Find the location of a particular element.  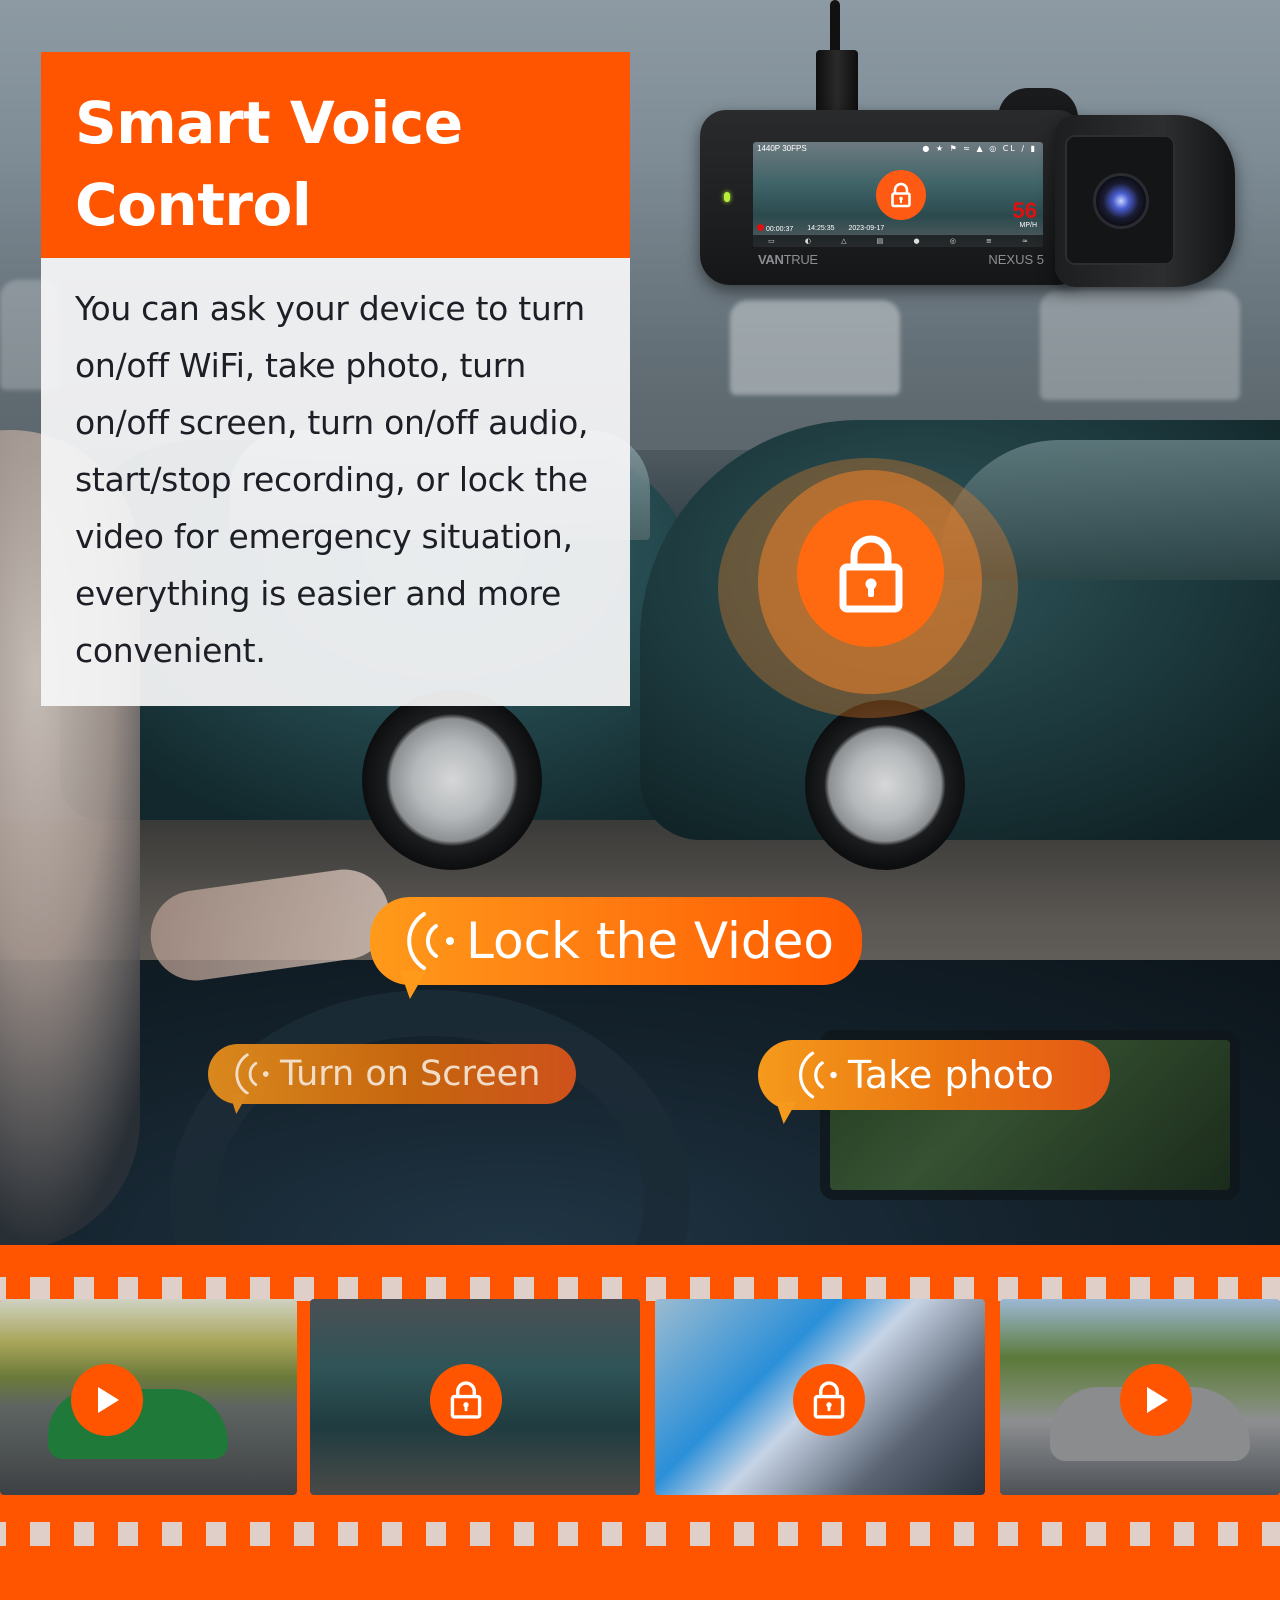

voice-command-label: Take photo is located at coordinates (951, 1075).